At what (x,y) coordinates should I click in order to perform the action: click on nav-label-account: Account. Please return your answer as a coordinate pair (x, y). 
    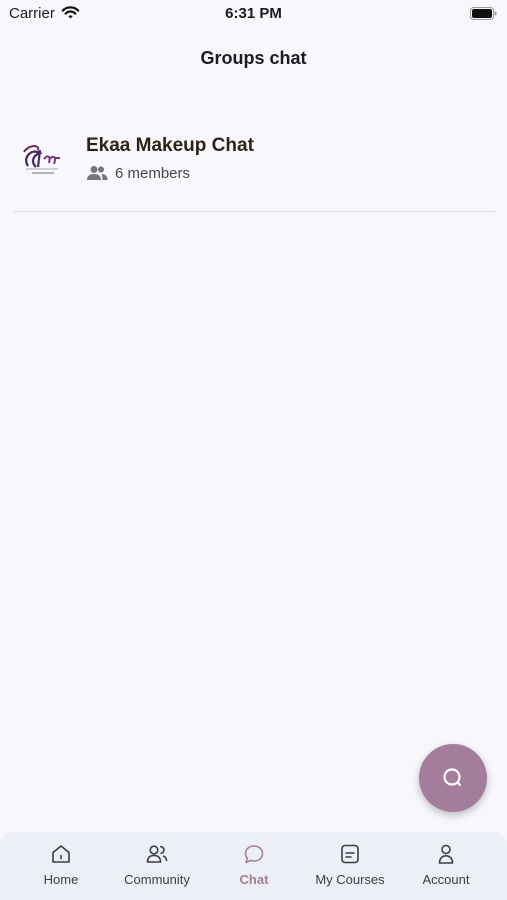
    Looking at the image, I should click on (446, 879).